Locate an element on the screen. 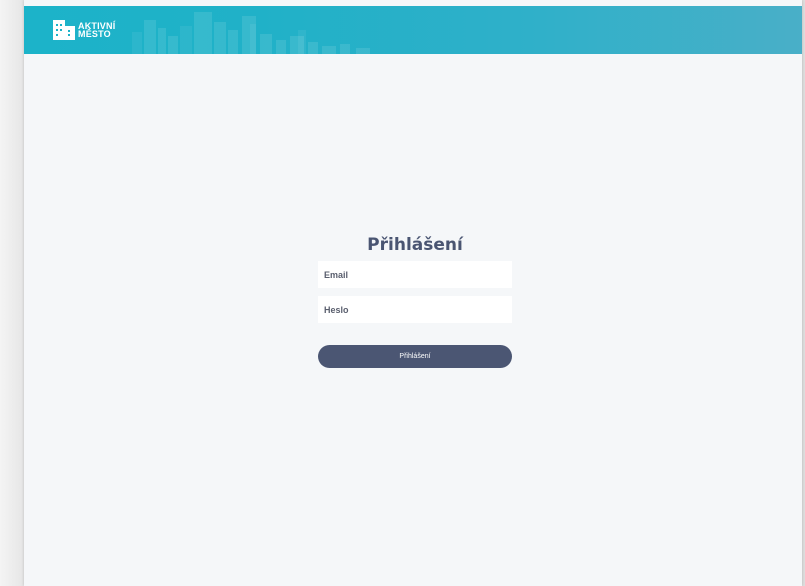 The width and height of the screenshot is (805, 586). app-logo: AKTIVNÍ MĚSTO is located at coordinates (84, 30).